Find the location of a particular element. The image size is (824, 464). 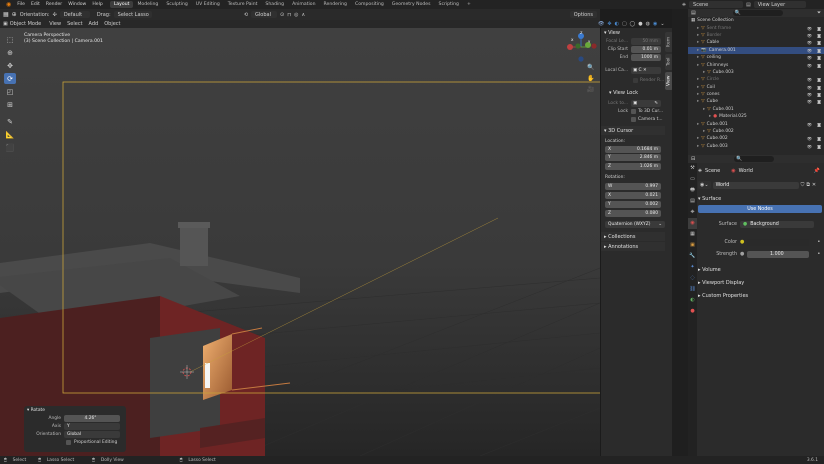

material-shading-icon: ◍ is located at coordinates (648, 24).